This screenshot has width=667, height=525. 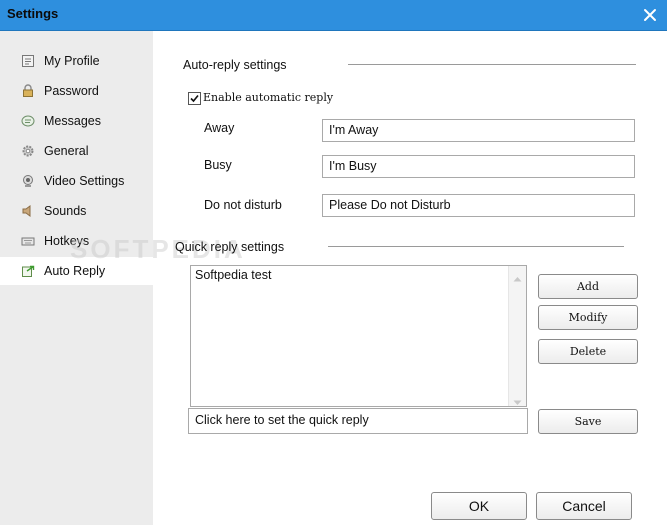 I want to click on sidebar-item-messages: Messages, so click(x=76, y=121).